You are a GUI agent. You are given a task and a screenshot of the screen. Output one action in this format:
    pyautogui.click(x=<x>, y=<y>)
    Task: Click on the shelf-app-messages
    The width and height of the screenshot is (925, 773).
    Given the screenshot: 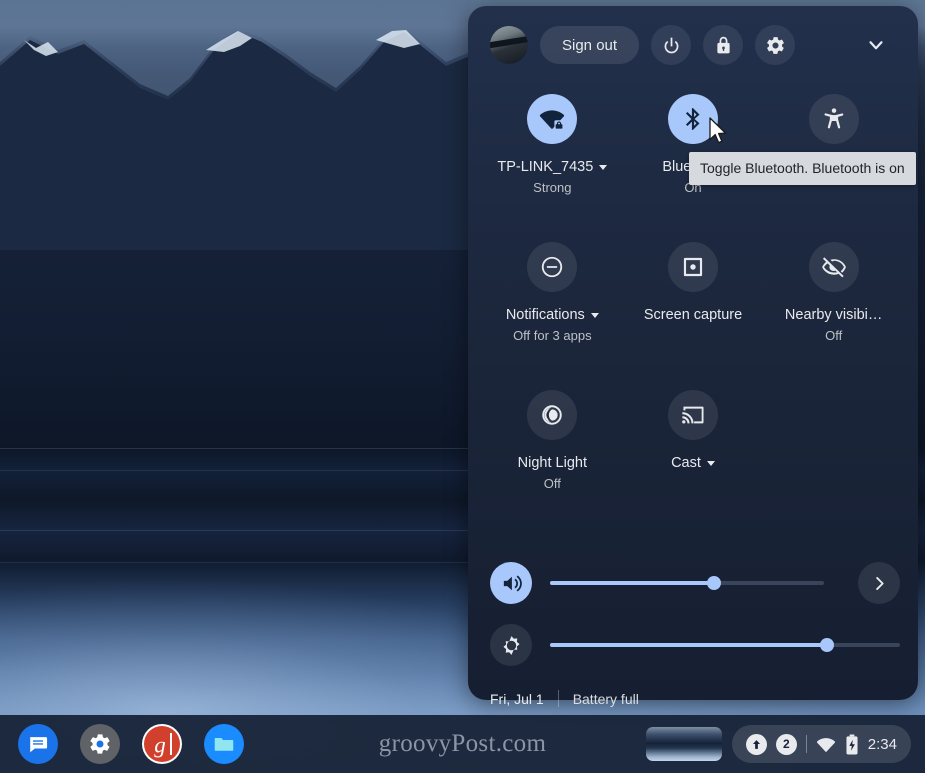 What is the action you would take?
    pyautogui.click(x=38, y=744)
    